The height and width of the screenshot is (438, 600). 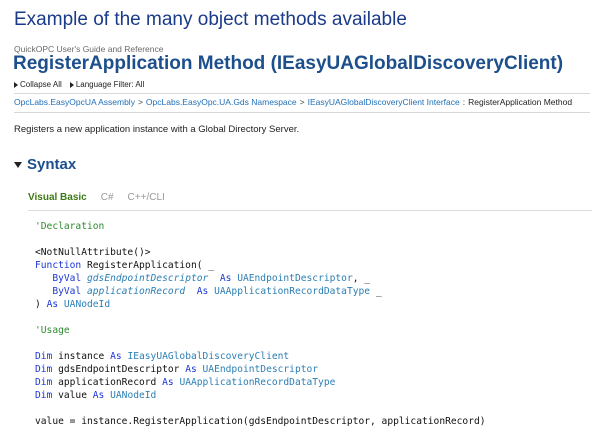 What do you see at coordinates (520, 102) in the screenshot?
I see `breadcrumb-current: RegisterApplication Method` at bounding box center [520, 102].